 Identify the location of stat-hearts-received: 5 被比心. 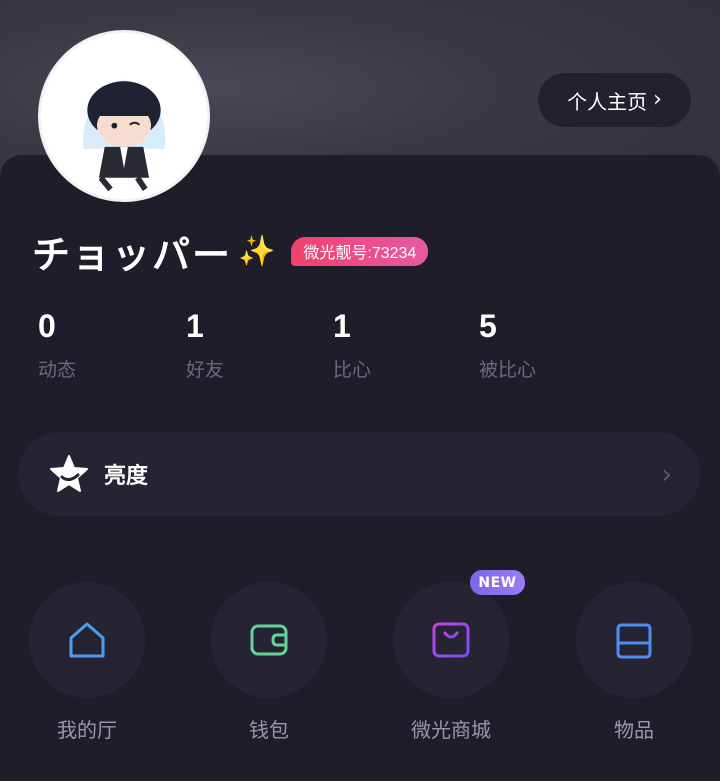
(507, 345).